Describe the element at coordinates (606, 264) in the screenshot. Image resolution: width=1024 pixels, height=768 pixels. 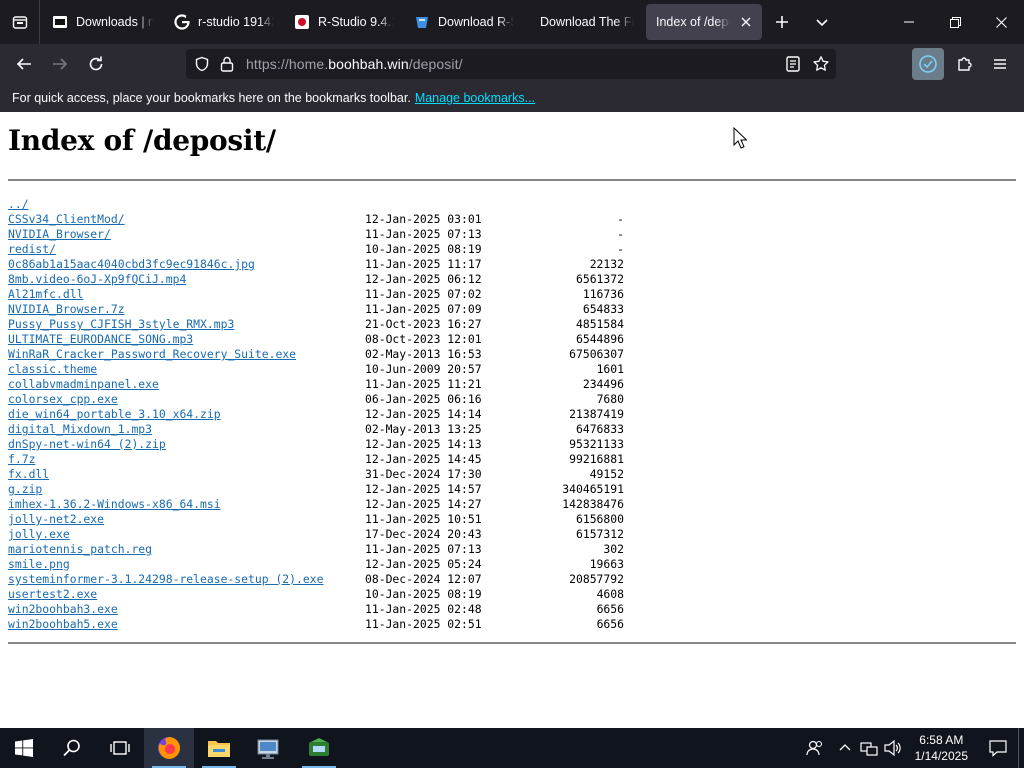
I see `file-size: 22132` at that location.